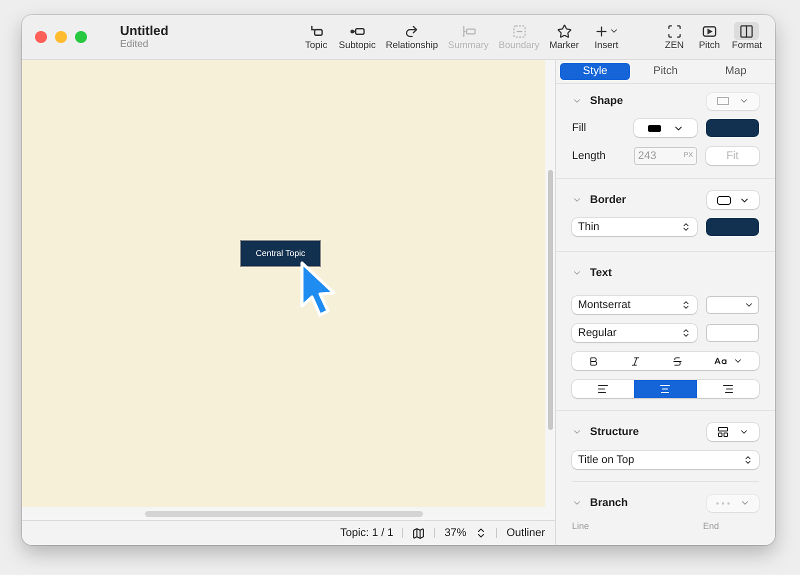 Image resolution: width=800 pixels, height=575 pixels. What do you see at coordinates (665, 128) in the screenshot?
I see `fill-style-dropdown` at bounding box center [665, 128].